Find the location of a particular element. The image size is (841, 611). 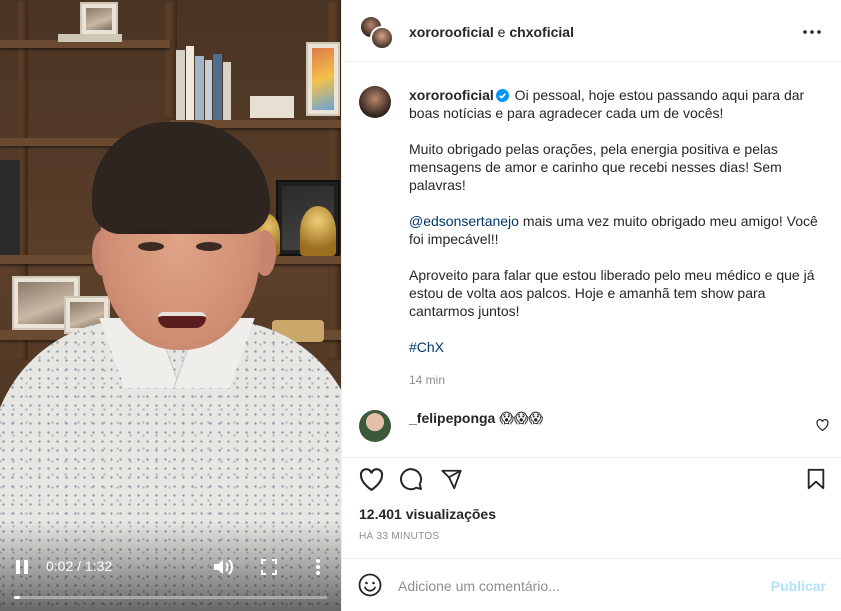

caption-timestamp: 14 min is located at coordinates (427, 380).